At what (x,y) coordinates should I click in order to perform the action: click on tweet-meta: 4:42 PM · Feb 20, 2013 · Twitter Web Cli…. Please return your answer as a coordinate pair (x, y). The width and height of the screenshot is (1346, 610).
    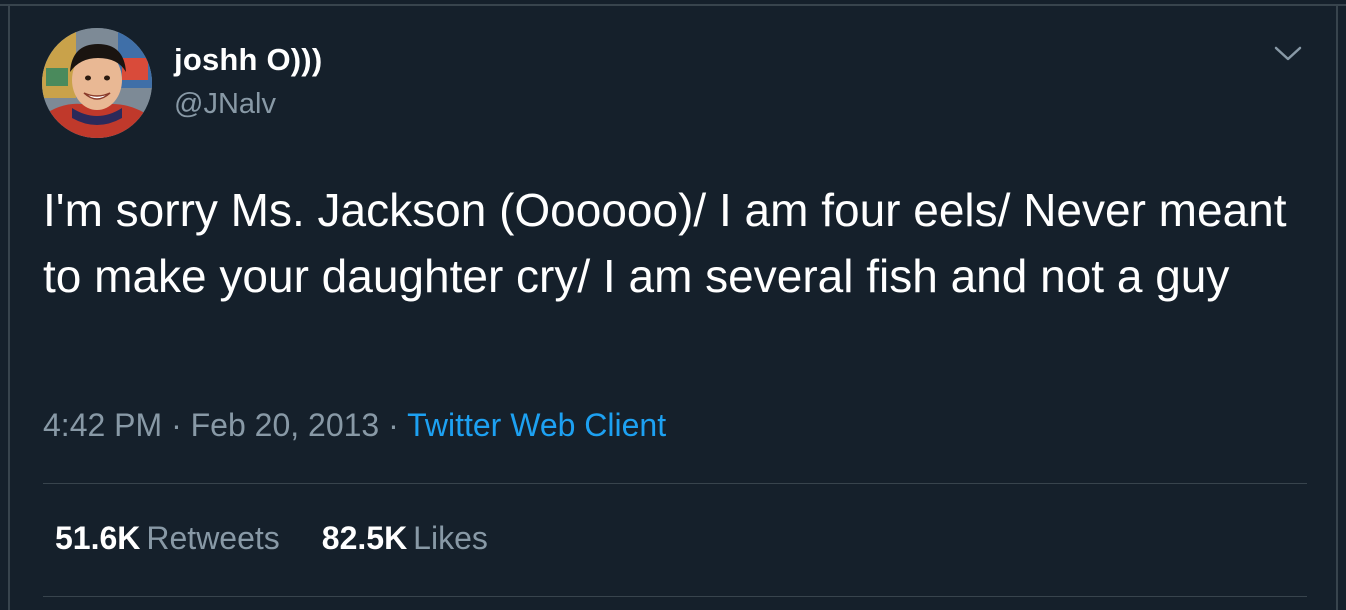
    Looking at the image, I should click on (354, 425).